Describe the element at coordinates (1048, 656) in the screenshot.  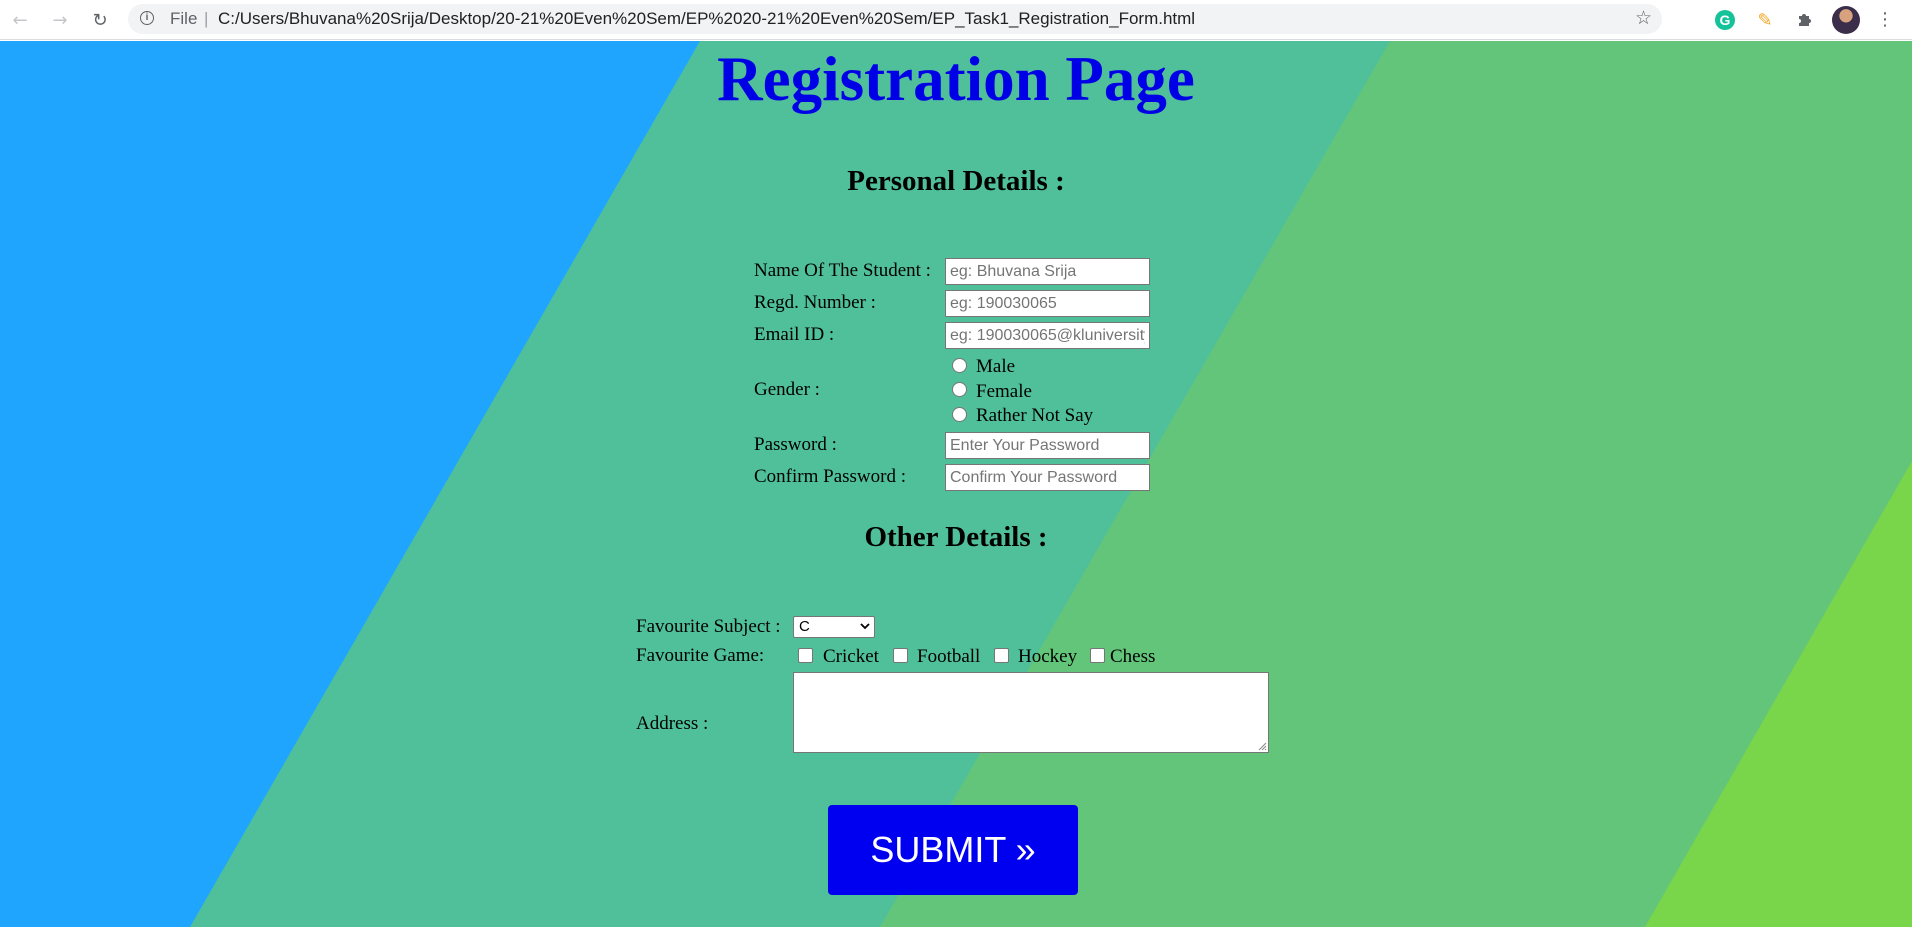
I see `game-option-hockey: Hockey` at that location.